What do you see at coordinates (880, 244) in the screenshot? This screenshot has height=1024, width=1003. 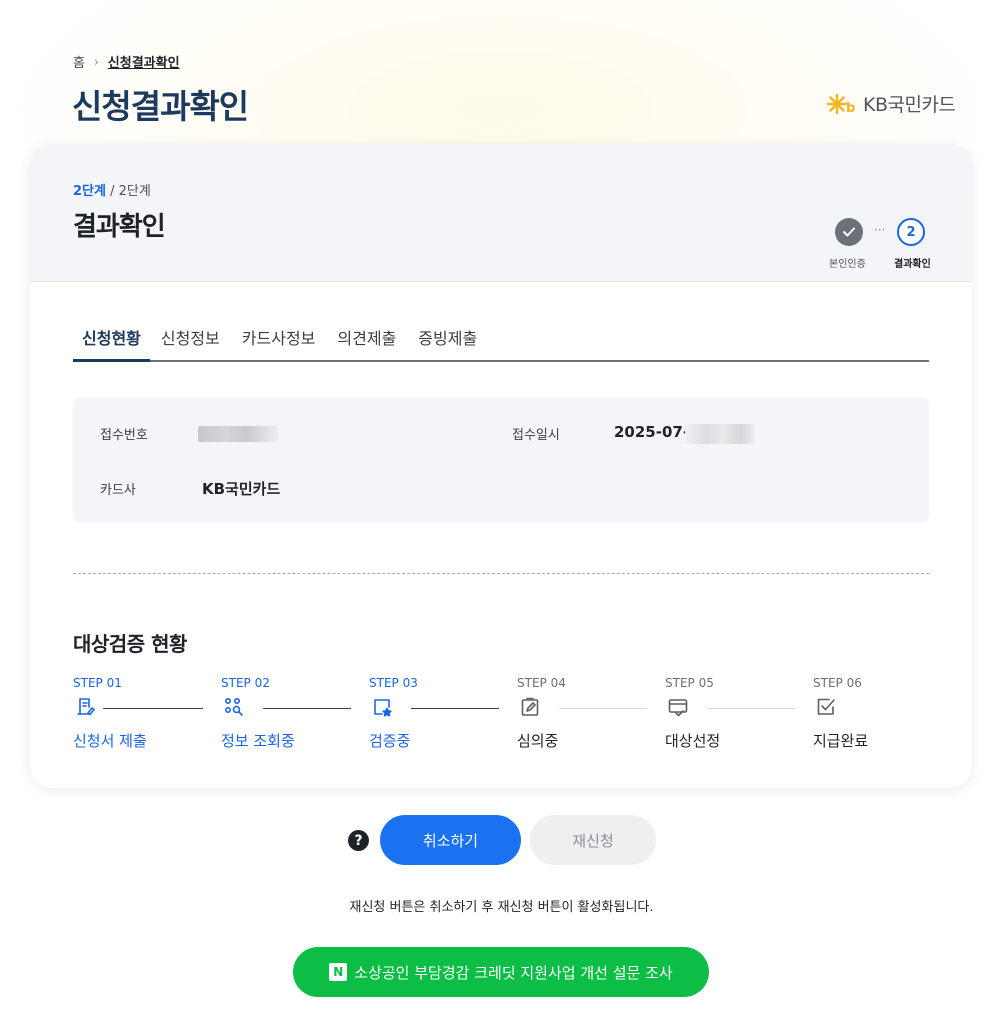 I see `progress-stepper: ··· 2 본인인증 결과확인` at bounding box center [880, 244].